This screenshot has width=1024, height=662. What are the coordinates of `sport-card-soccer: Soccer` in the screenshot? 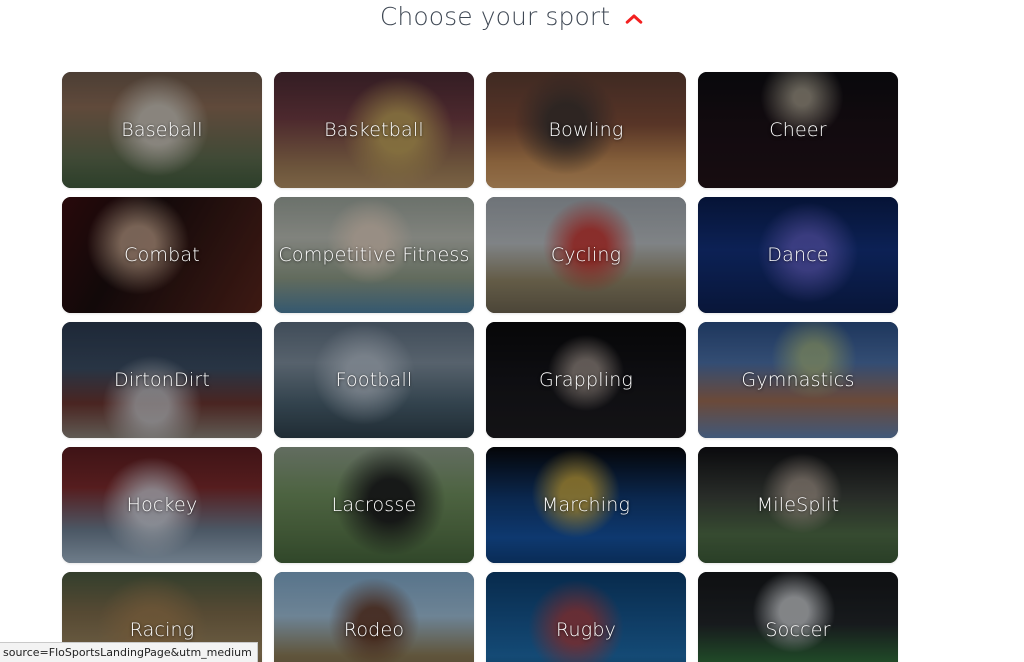 It's located at (798, 617).